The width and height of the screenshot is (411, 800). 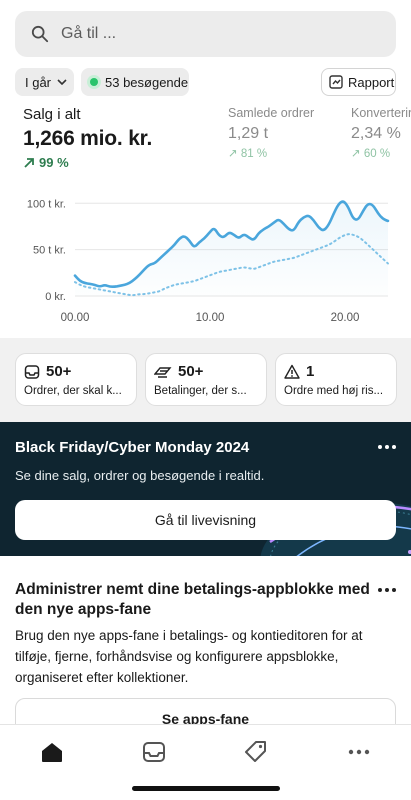 I want to click on y-tick-label: 0 kr., so click(x=55, y=297).